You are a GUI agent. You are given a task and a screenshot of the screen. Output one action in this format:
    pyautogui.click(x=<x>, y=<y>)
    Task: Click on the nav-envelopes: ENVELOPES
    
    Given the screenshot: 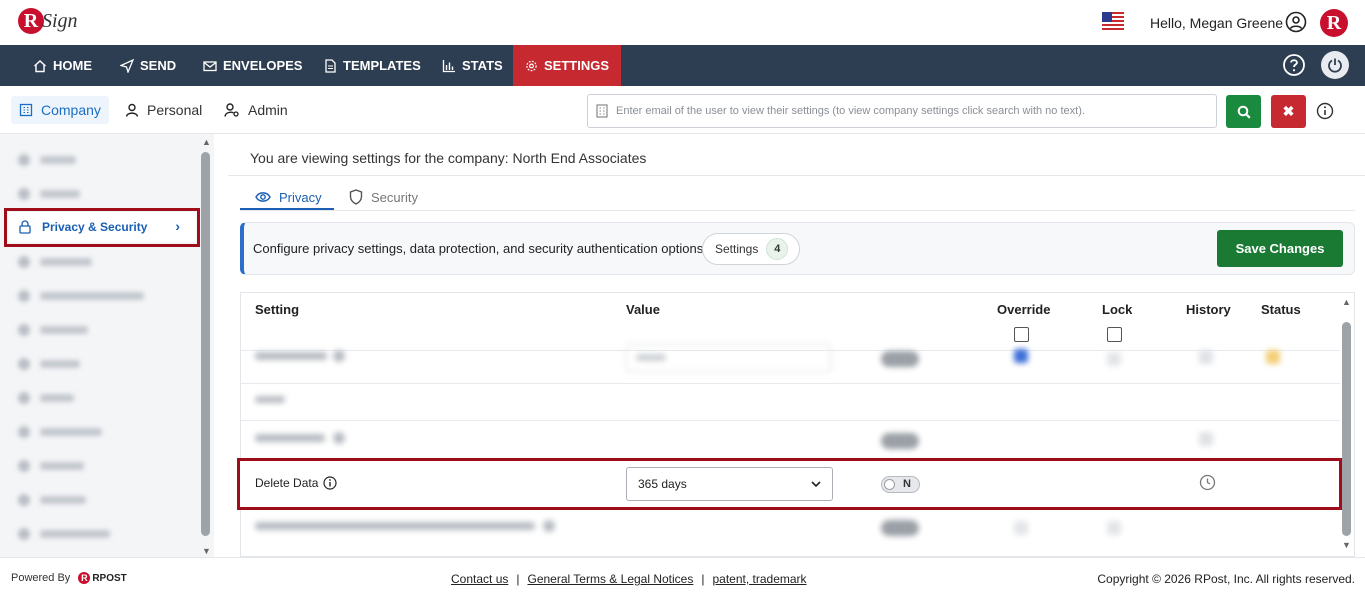 What is the action you would take?
    pyautogui.click(x=252, y=65)
    